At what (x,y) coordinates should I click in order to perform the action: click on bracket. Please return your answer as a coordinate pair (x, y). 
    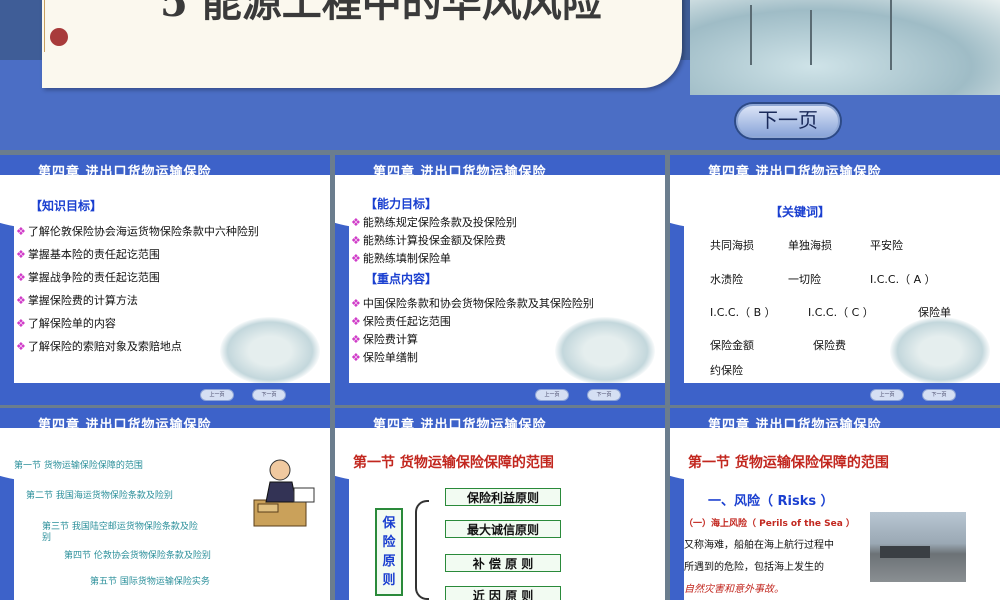
    Looking at the image, I should click on (422, 550).